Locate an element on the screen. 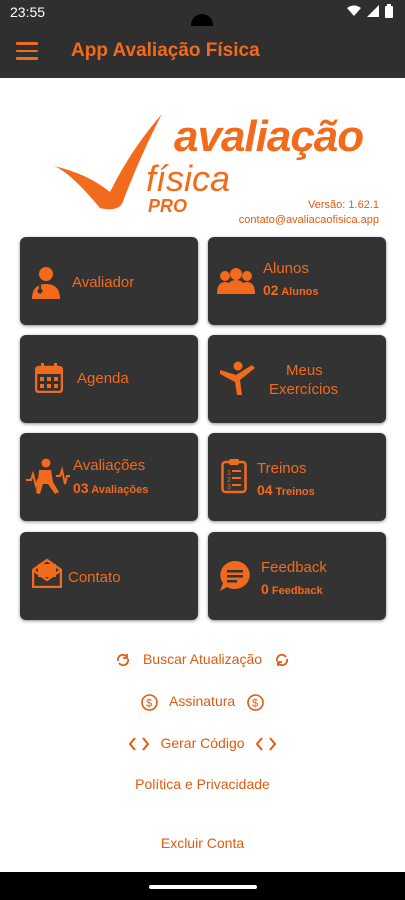 The image size is (405, 900). card-agenda-label: Agenda is located at coordinates (103, 378).